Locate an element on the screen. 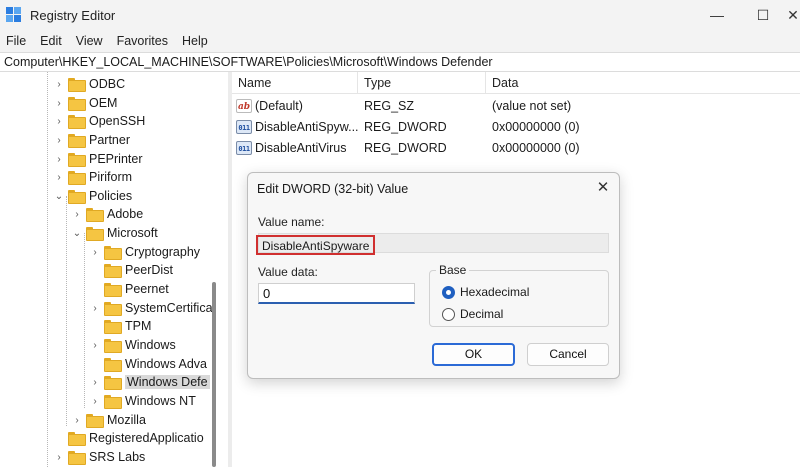 This screenshot has width=800, height=467. string-value-icon: ab is located at coordinates (244, 106).